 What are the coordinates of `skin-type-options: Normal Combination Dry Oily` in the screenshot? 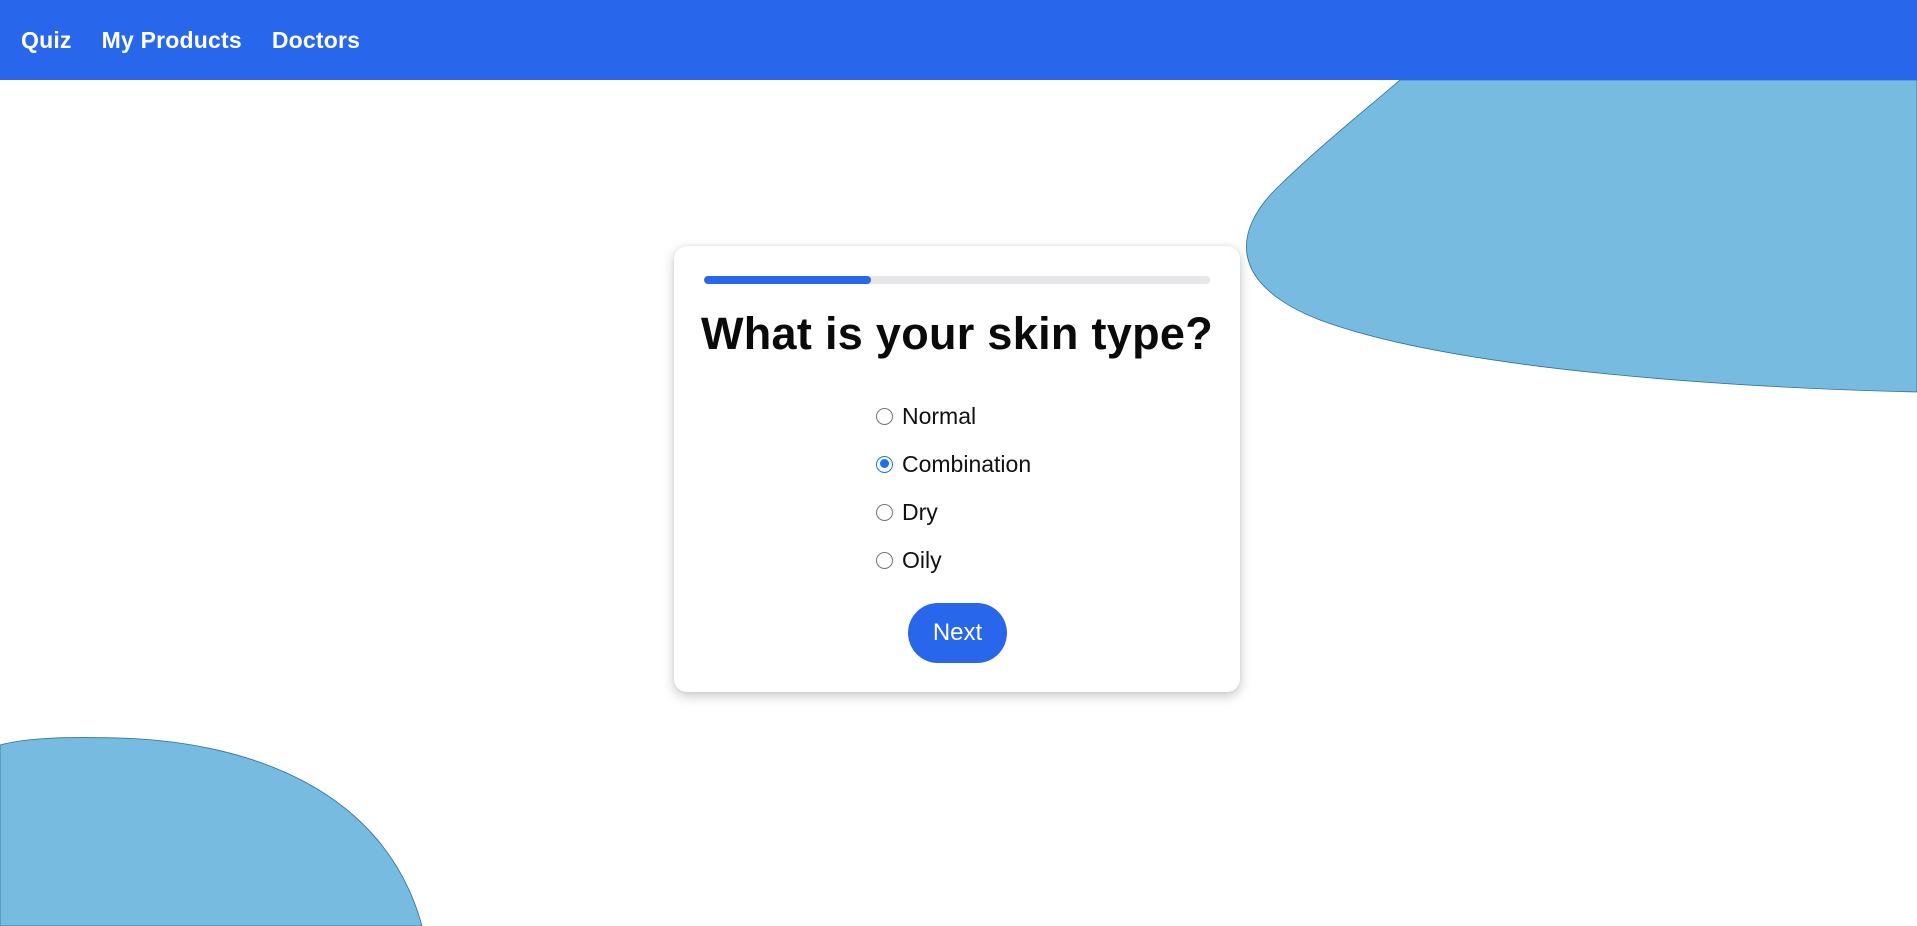 It's located at (953, 488).